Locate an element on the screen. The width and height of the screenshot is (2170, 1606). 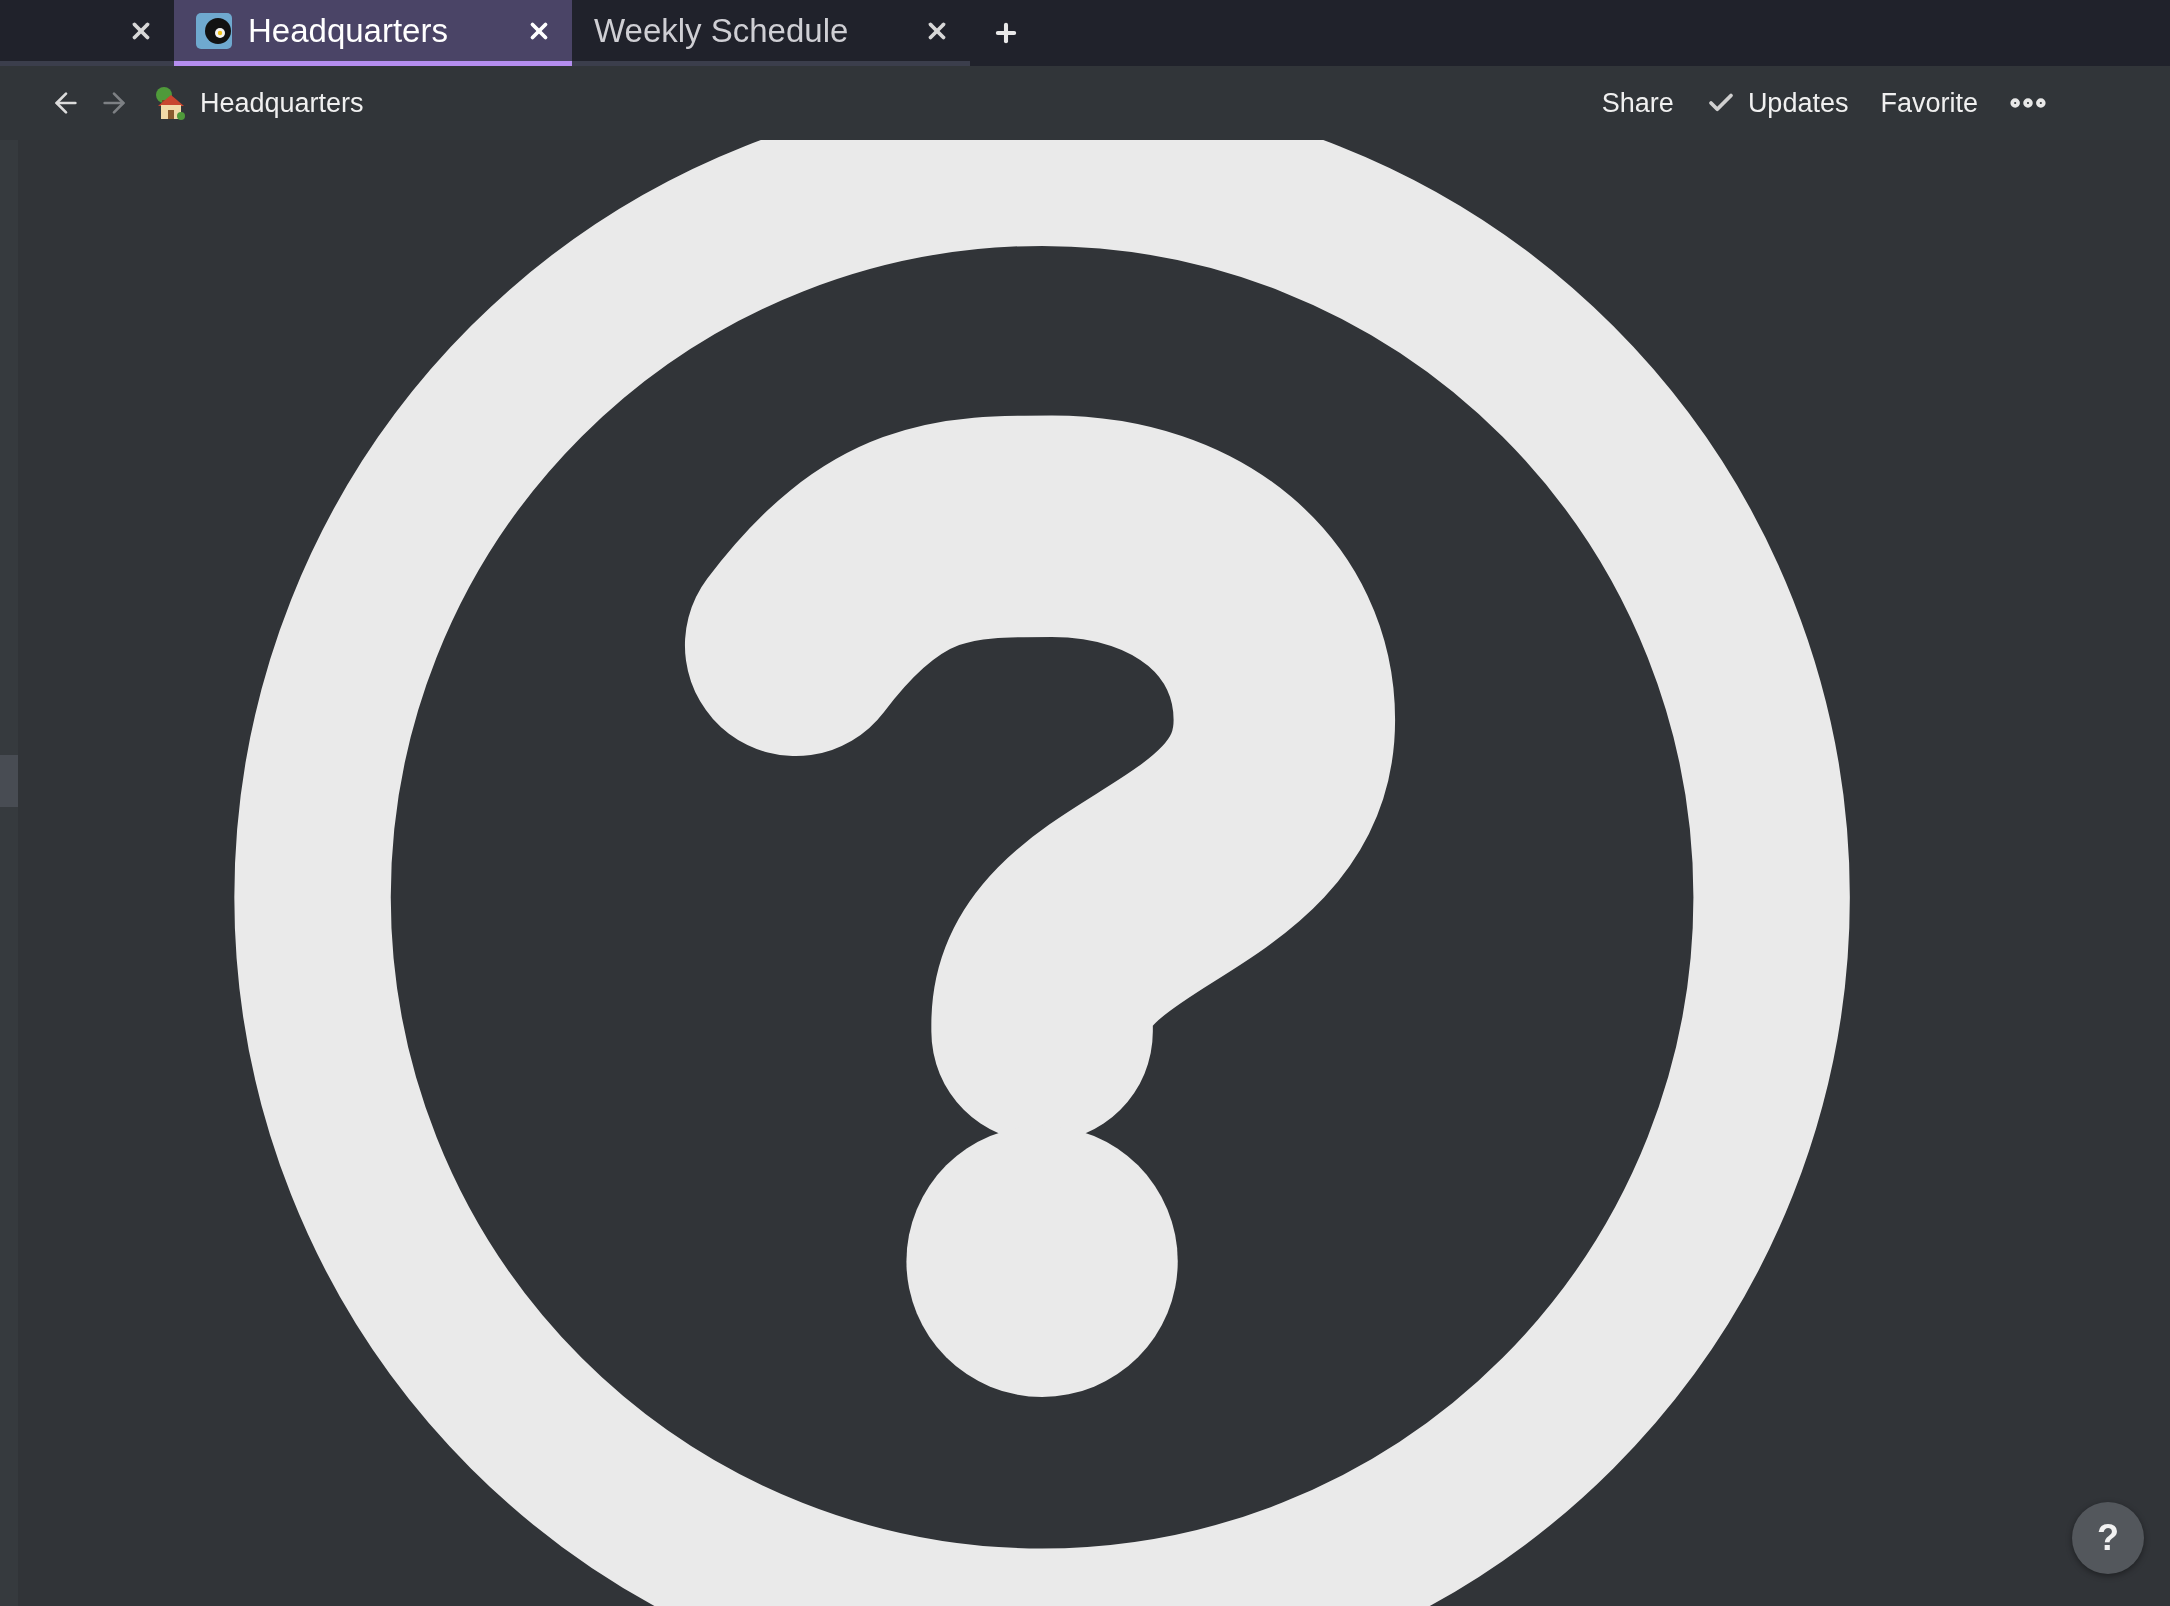
page-title: Headquarters is located at coordinates (282, 103).